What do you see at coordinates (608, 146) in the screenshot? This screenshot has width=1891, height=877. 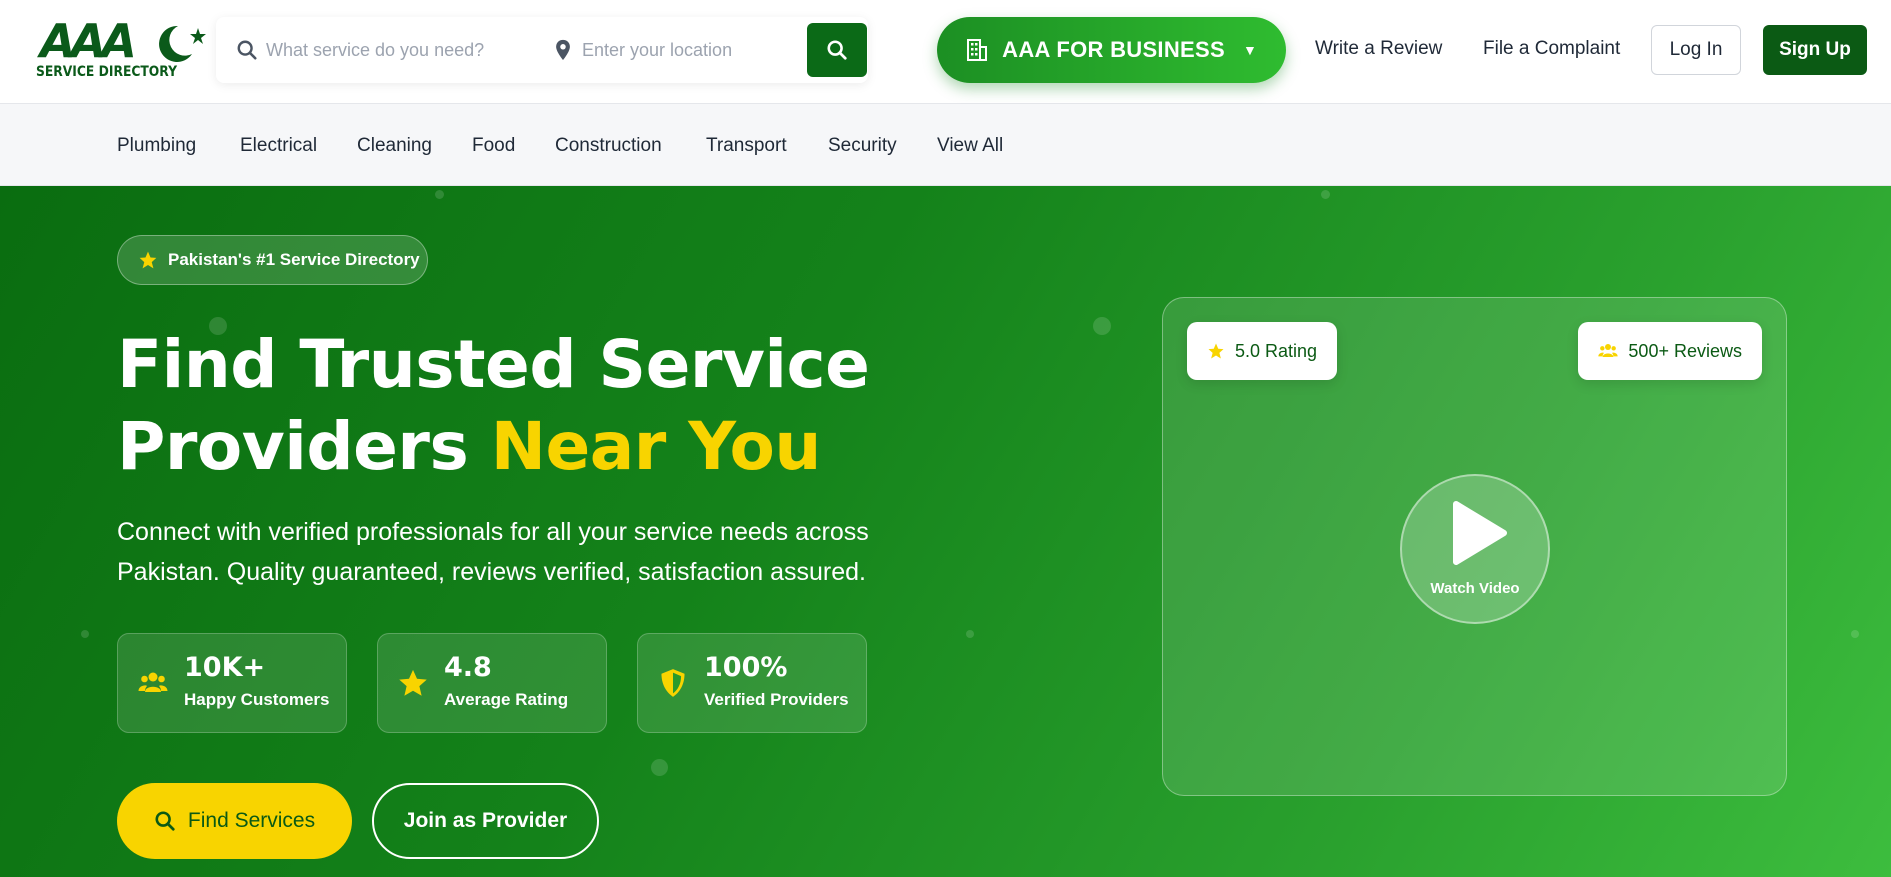 I see `category-construction: Construction` at bounding box center [608, 146].